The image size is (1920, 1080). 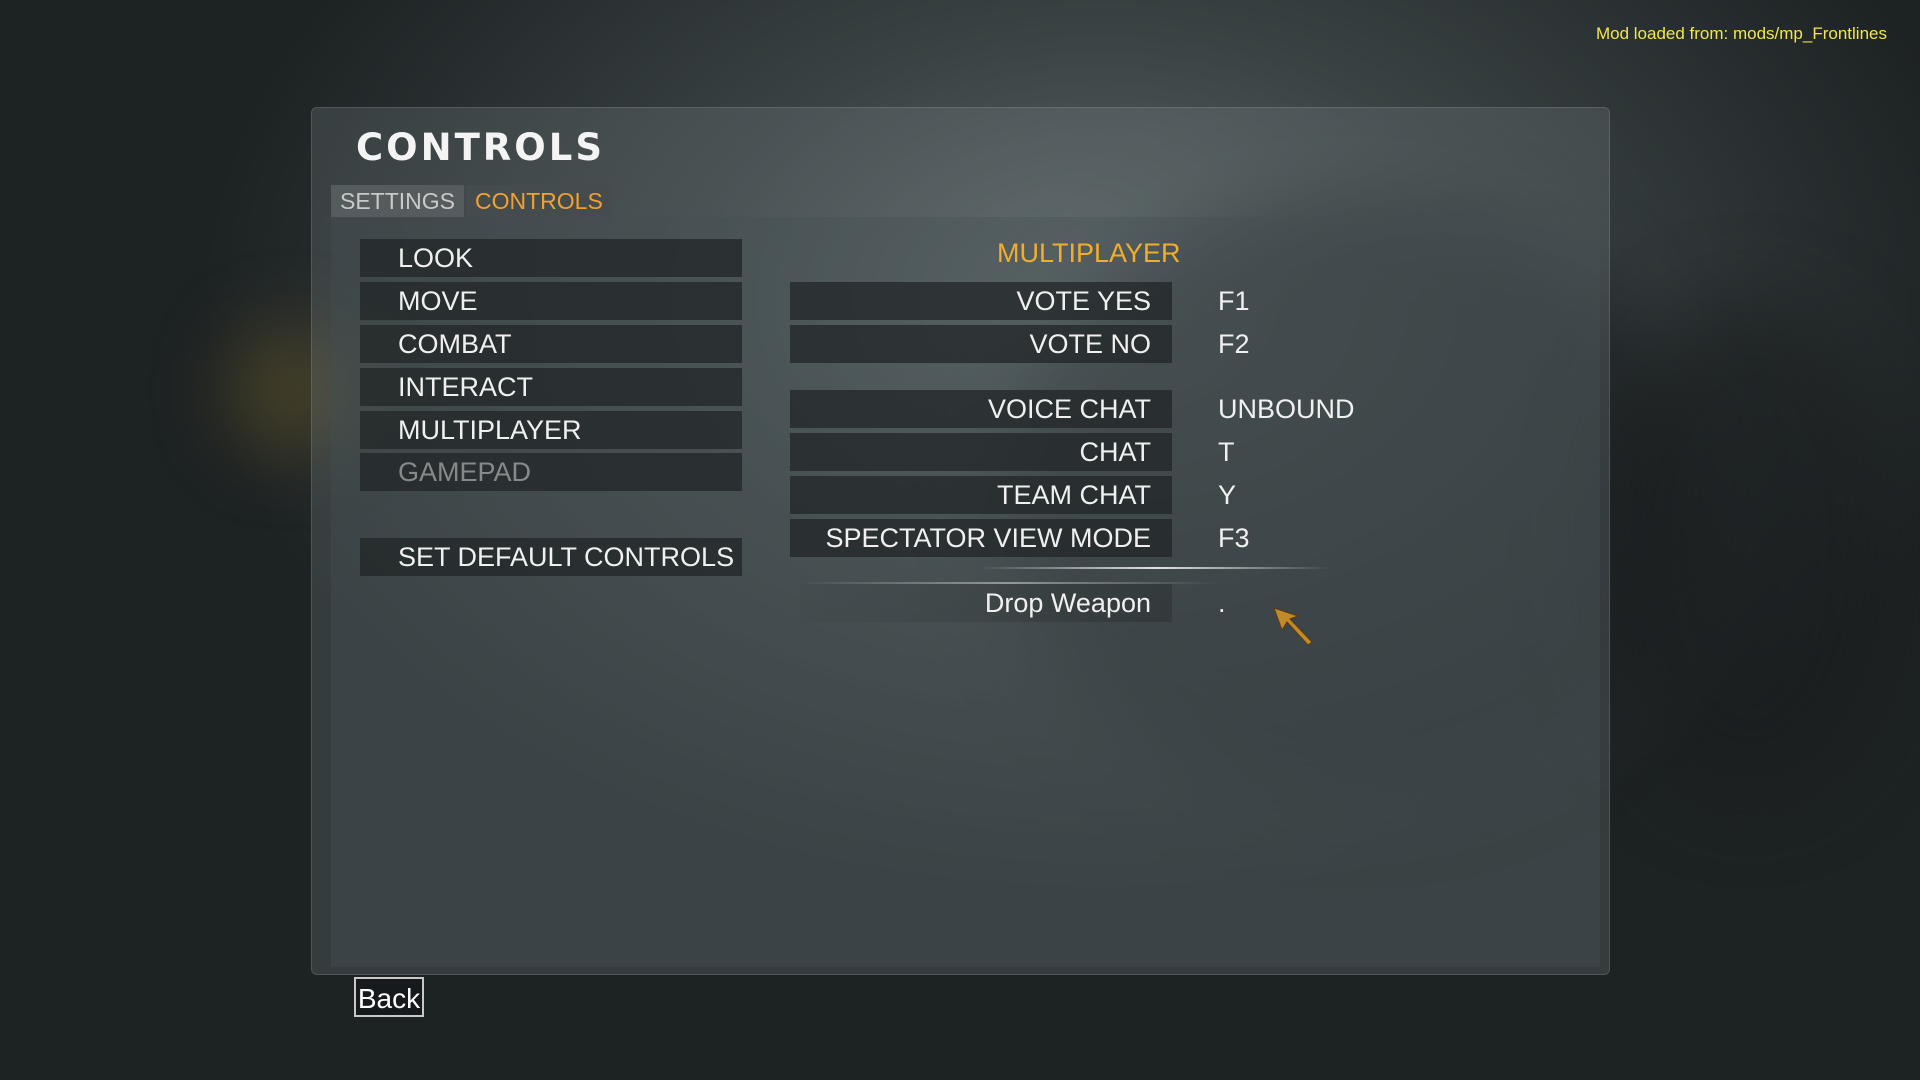 I want to click on binding-key: UNBOUND, so click(x=1286, y=409).